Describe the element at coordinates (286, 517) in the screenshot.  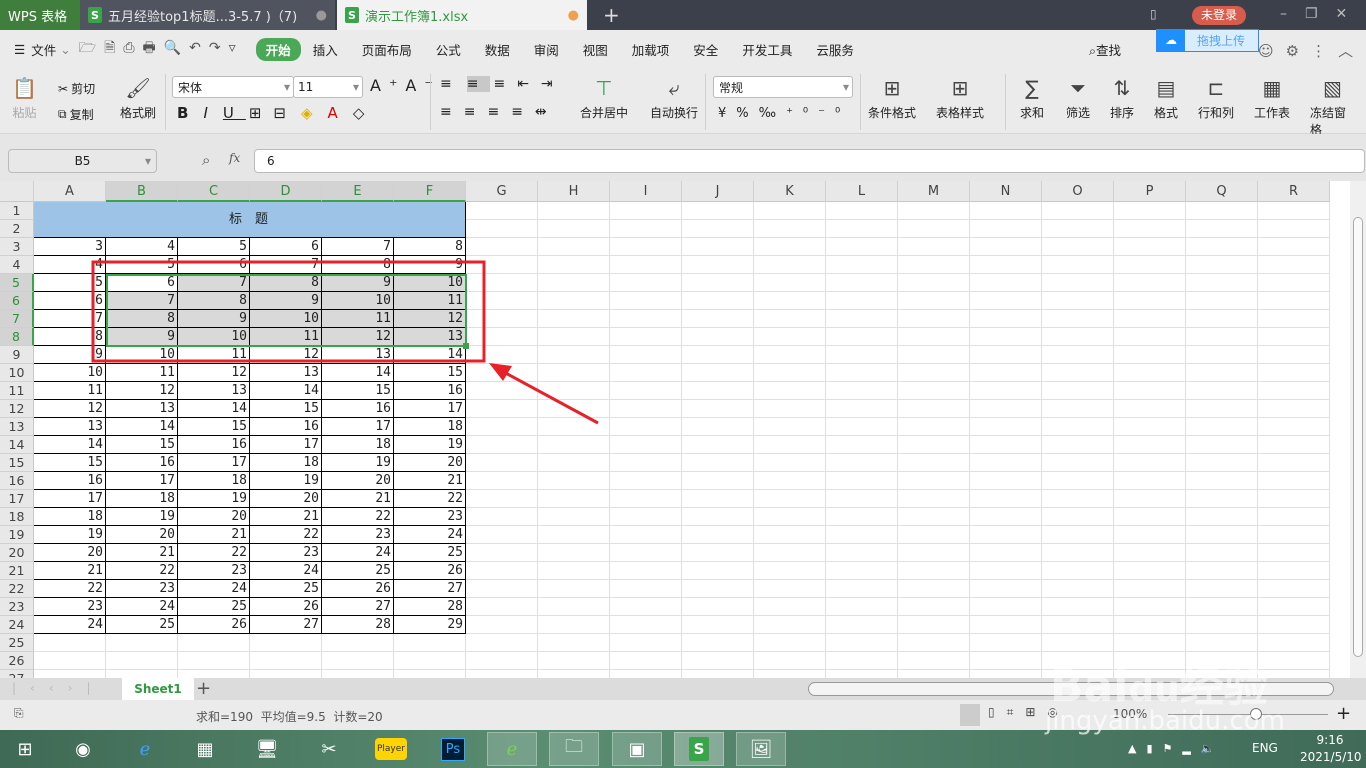
I see `cell-D18: 21` at that location.